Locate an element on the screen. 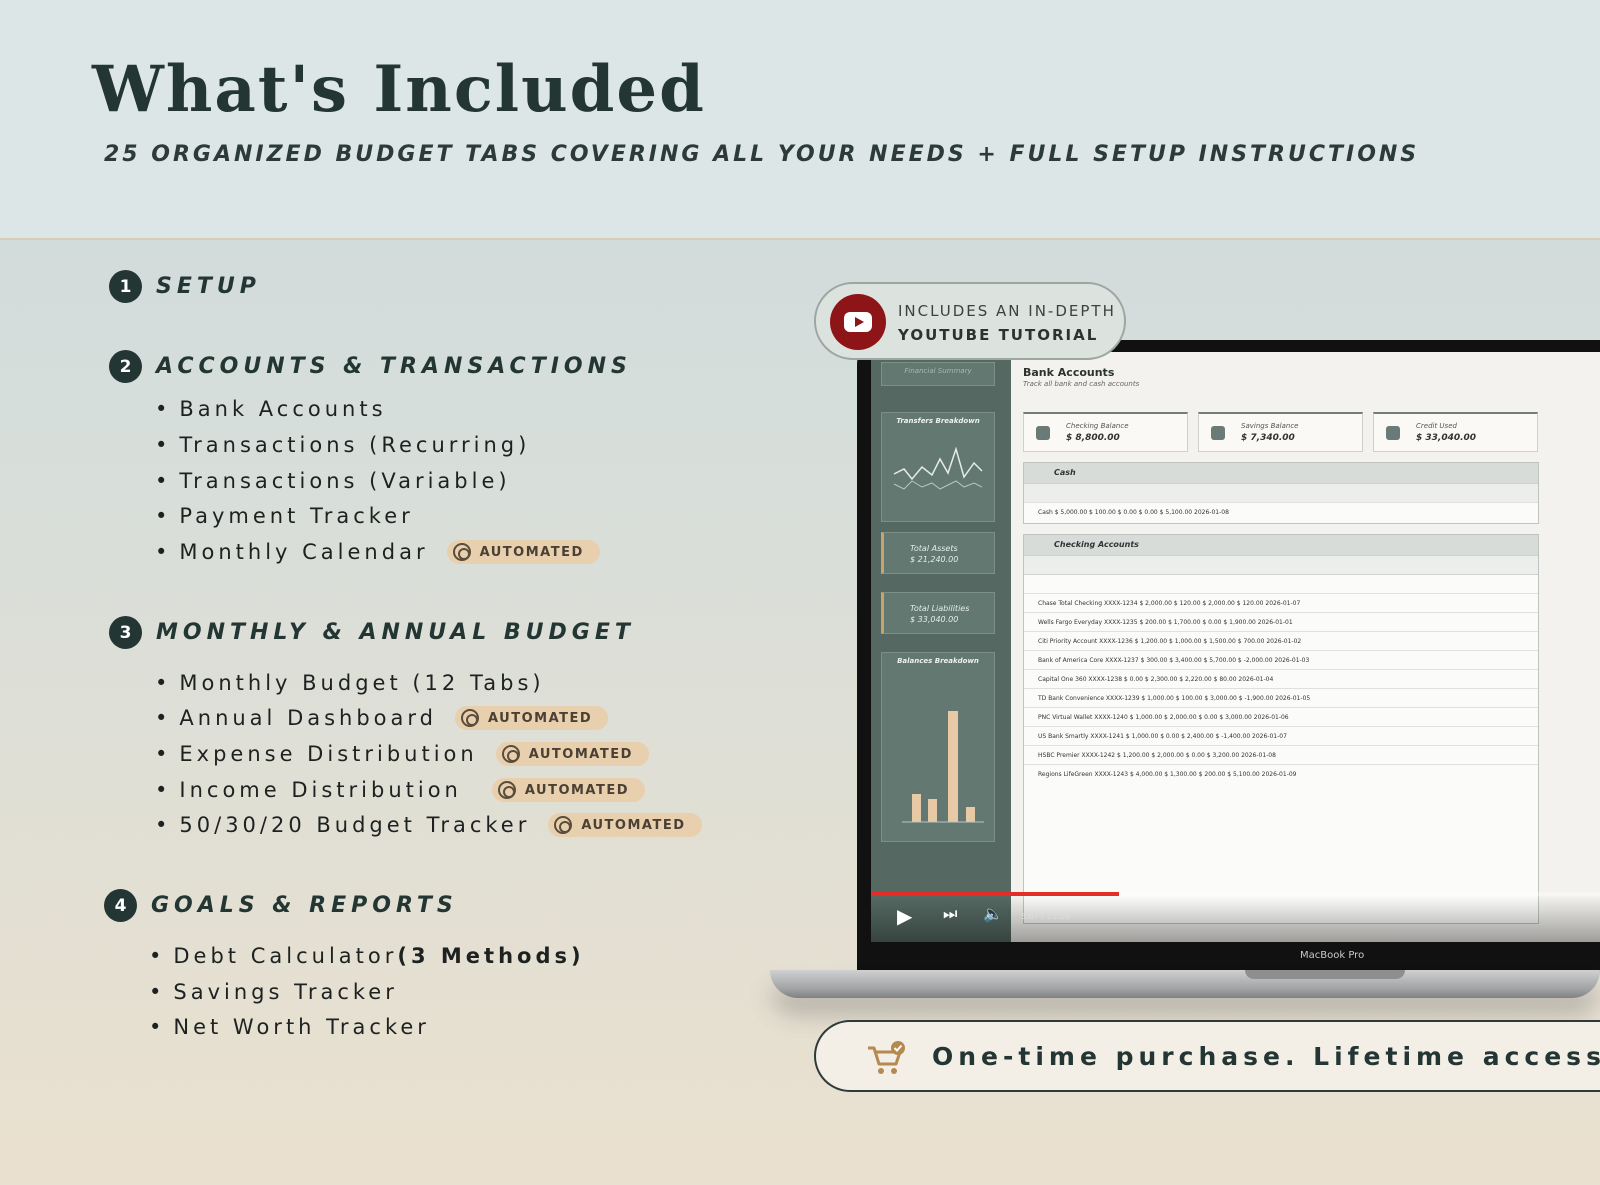 The height and width of the screenshot is (1185, 1600). transfers-chart: Transfers Breakdown is located at coordinates (938, 467).